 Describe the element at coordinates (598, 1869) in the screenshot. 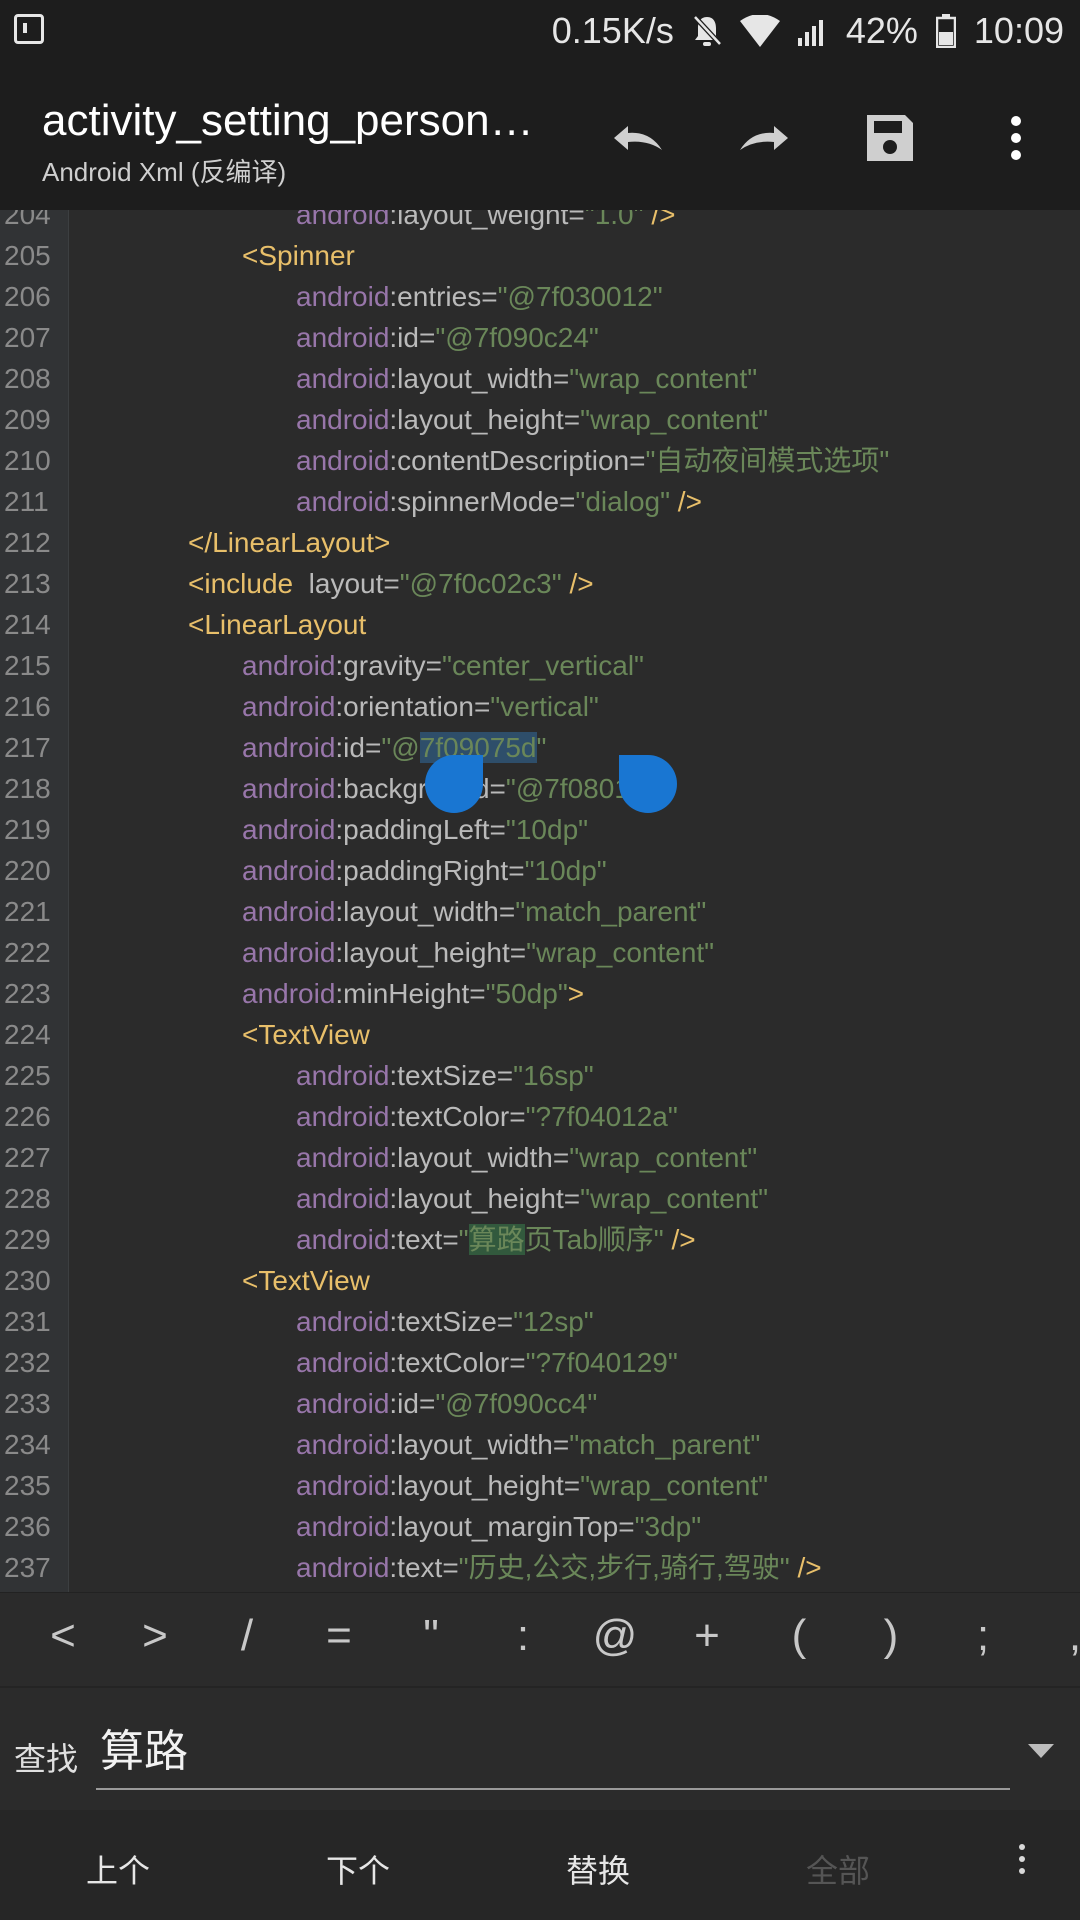

I see `replace-button: 替换` at that location.